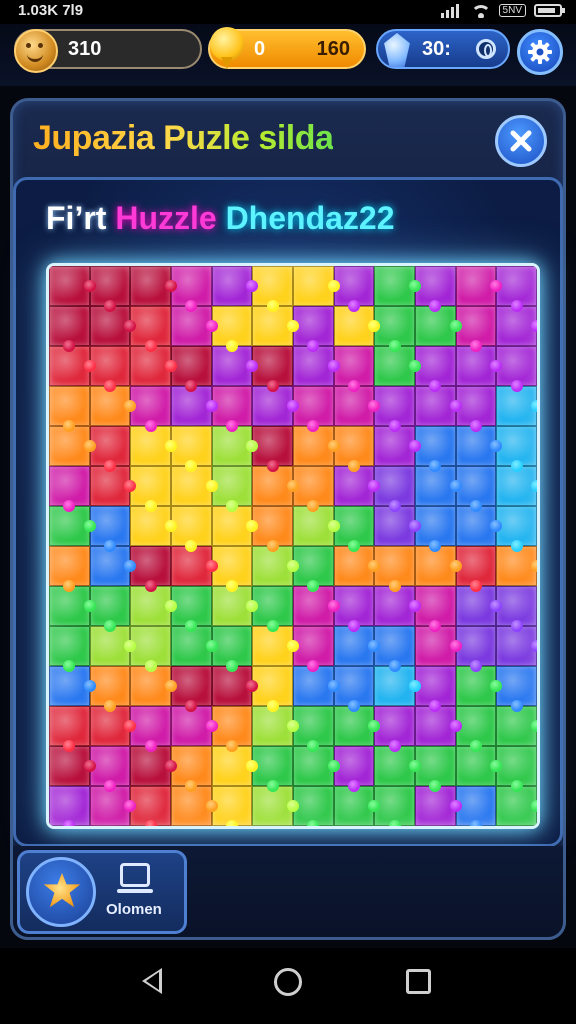 This screenshot has width=576, height=1024. Describe the element at coordinates (134, 909) in the screenshot. I see `quit-label: Olomen` at that location.